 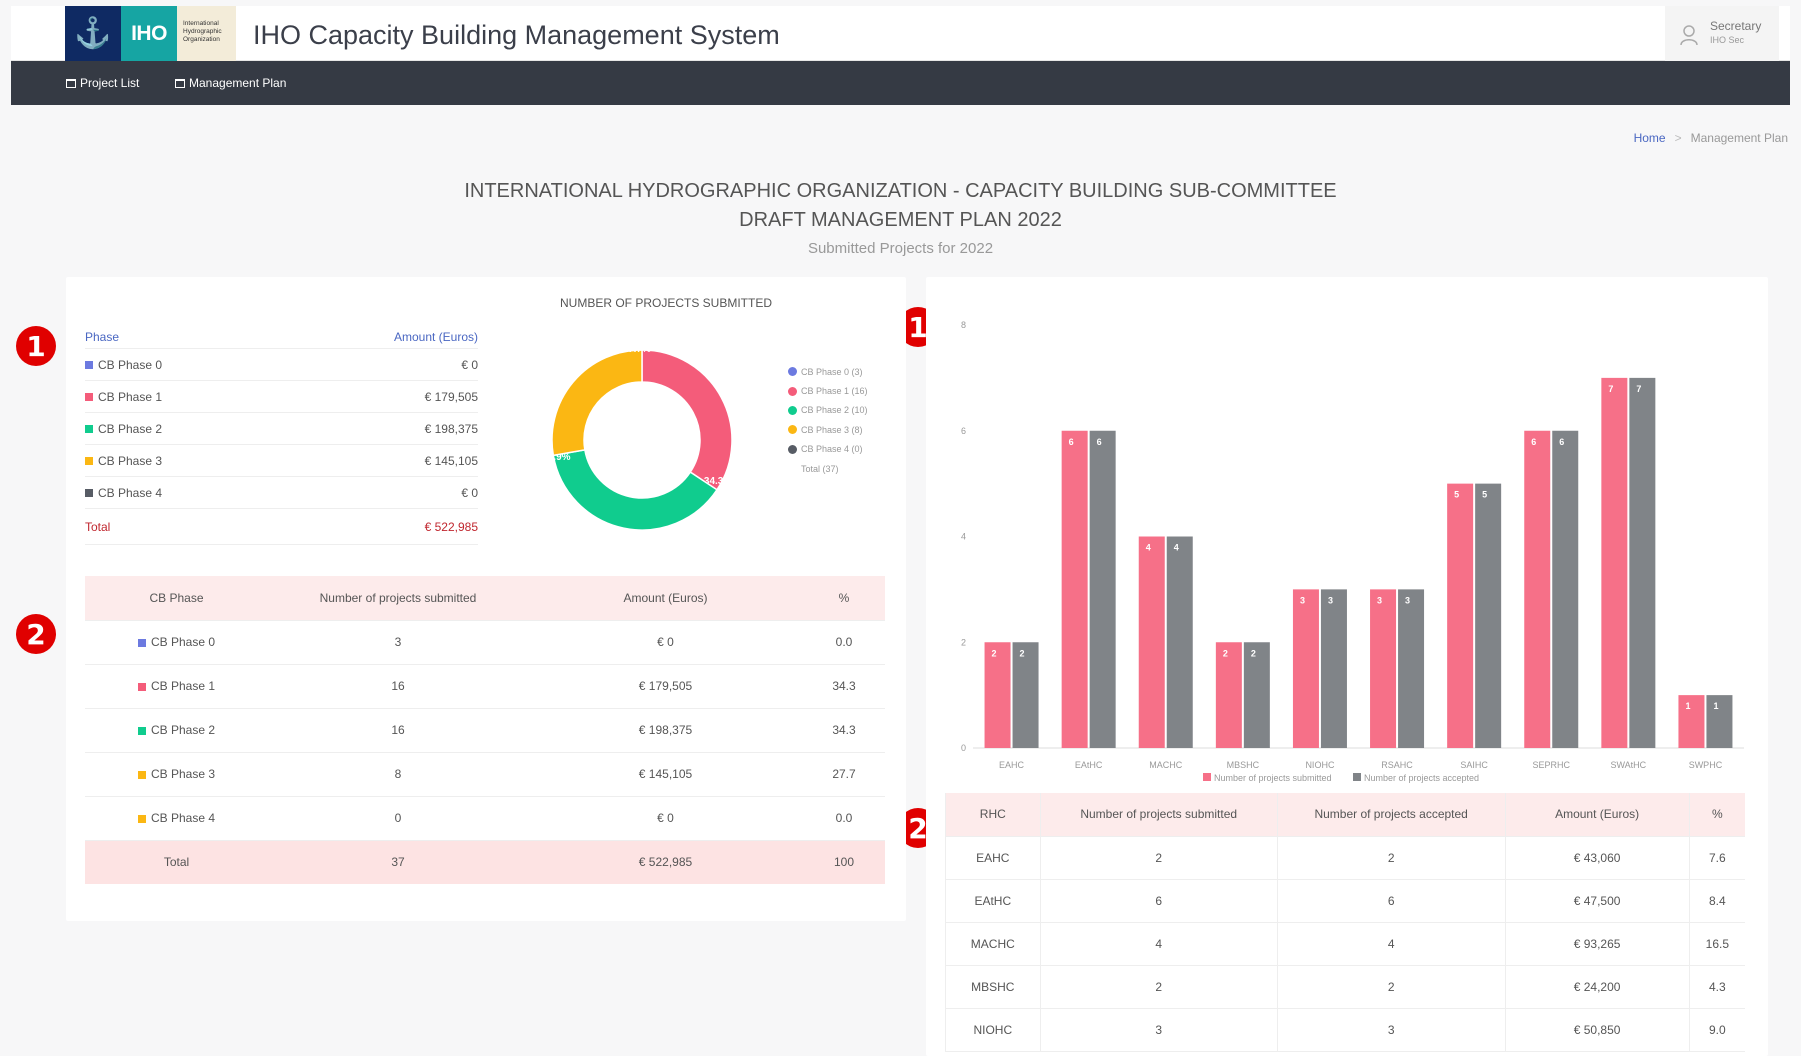 What do you see at coordinates (900, 248) in the screenshot?
I see `page-caption: Submitted Projects for 2022` at bounding box center [900, 248].